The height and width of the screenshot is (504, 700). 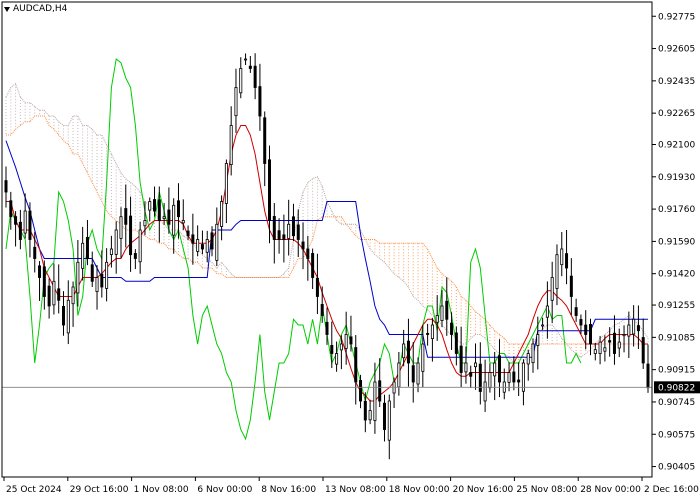 I want to click on y-tick-label: 0.91255, so click(x=676, y=306).